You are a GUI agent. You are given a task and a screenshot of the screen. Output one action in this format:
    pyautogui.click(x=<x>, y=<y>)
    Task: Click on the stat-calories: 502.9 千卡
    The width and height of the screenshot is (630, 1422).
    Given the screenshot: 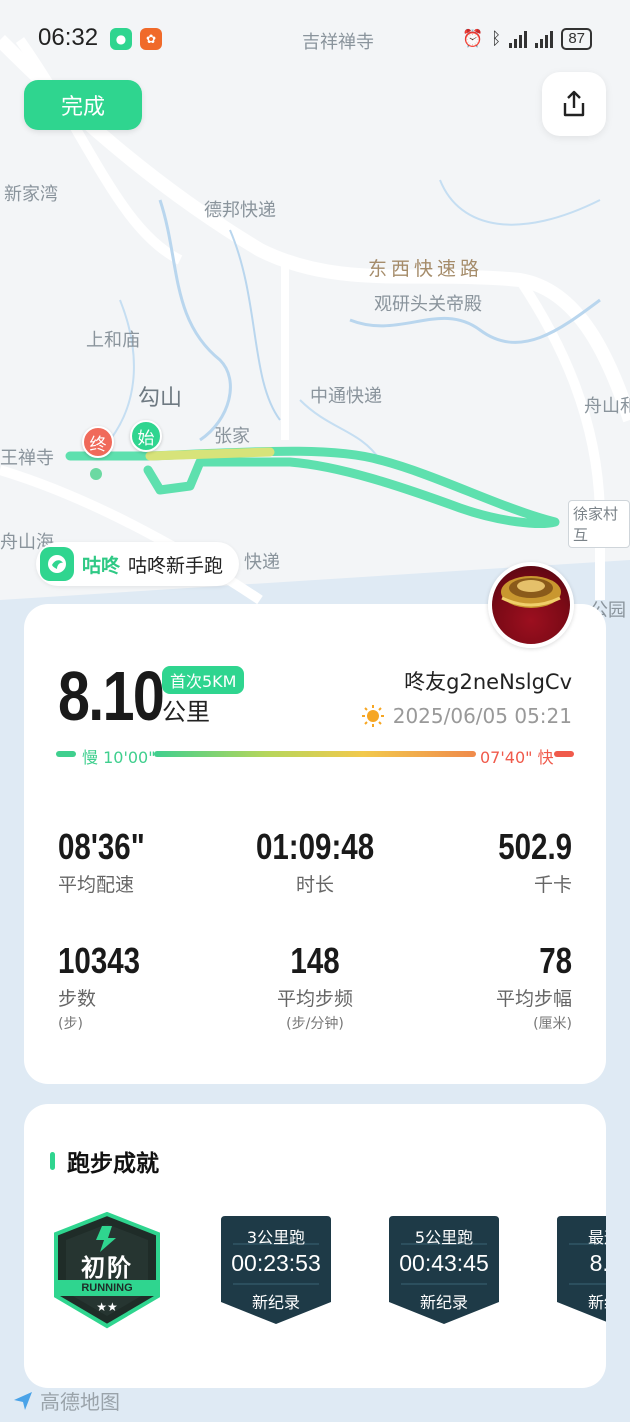 What is the action you would take?
    pyautogui.click(x=482, y=861)
    